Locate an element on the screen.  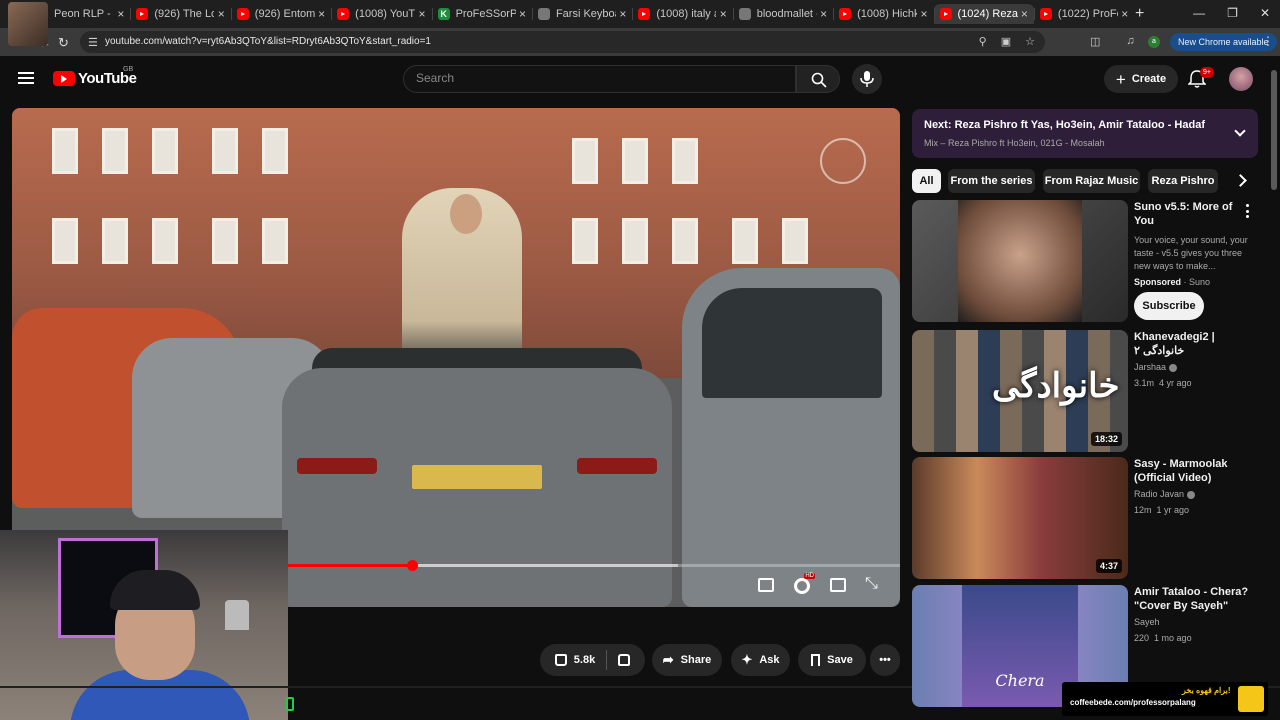
chevron-down-icon is located at coordinates (1240, 131).